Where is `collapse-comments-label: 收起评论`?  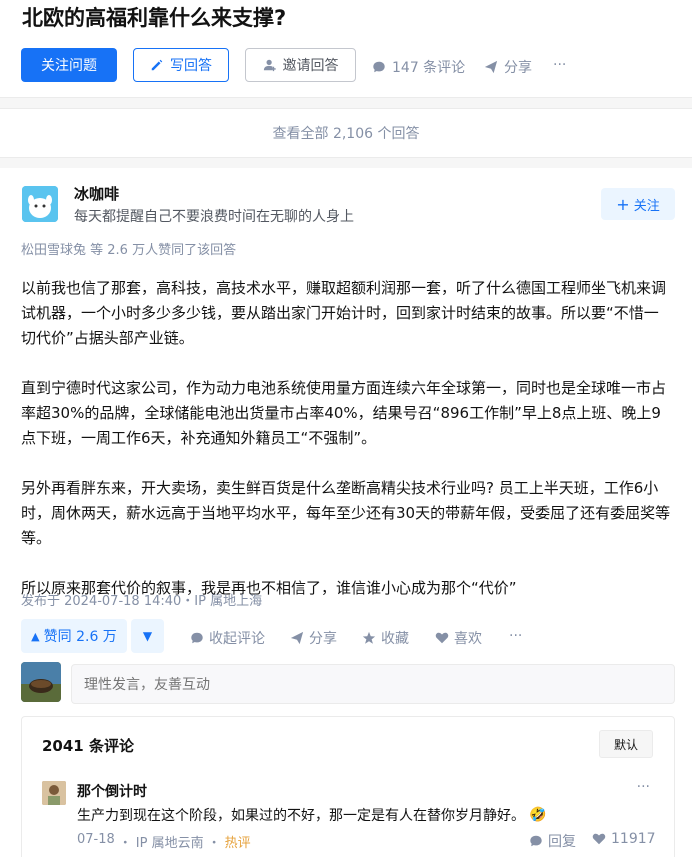
collapse-comments-label: 收起评论 is located at coordinates (237, 639).